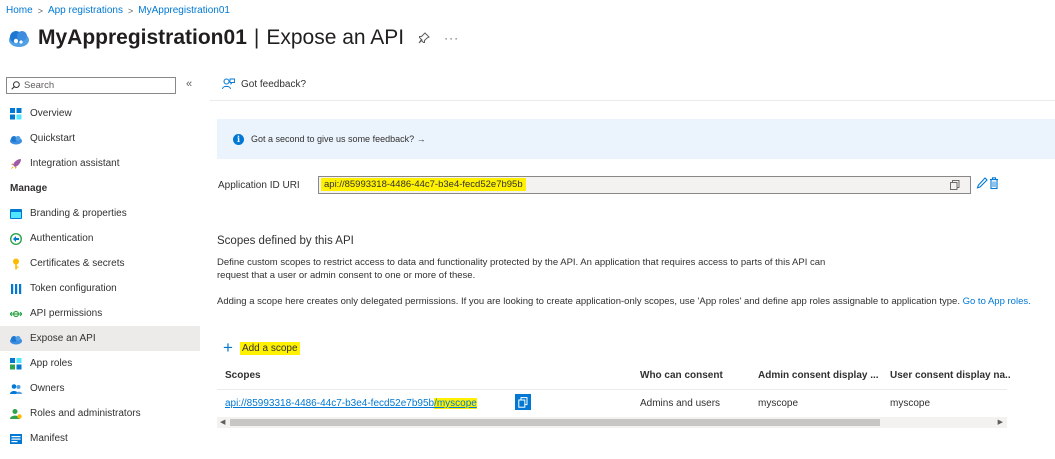  Describe the element at coordinates (19, 10) in the screenshot. I see `breadcrumb-home: Home` at that location.